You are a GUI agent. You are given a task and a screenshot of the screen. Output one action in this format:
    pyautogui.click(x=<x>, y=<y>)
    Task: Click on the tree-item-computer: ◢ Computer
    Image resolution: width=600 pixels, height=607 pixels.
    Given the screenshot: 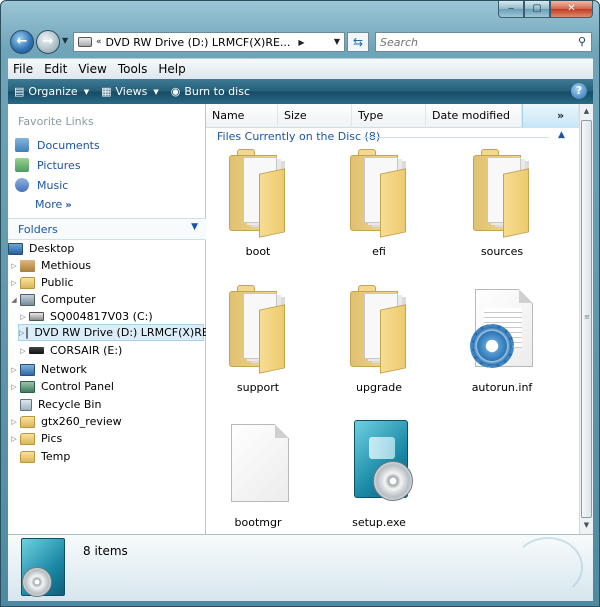 What is the action you would take?
    pyautogui.click(x=53, y=299)
    